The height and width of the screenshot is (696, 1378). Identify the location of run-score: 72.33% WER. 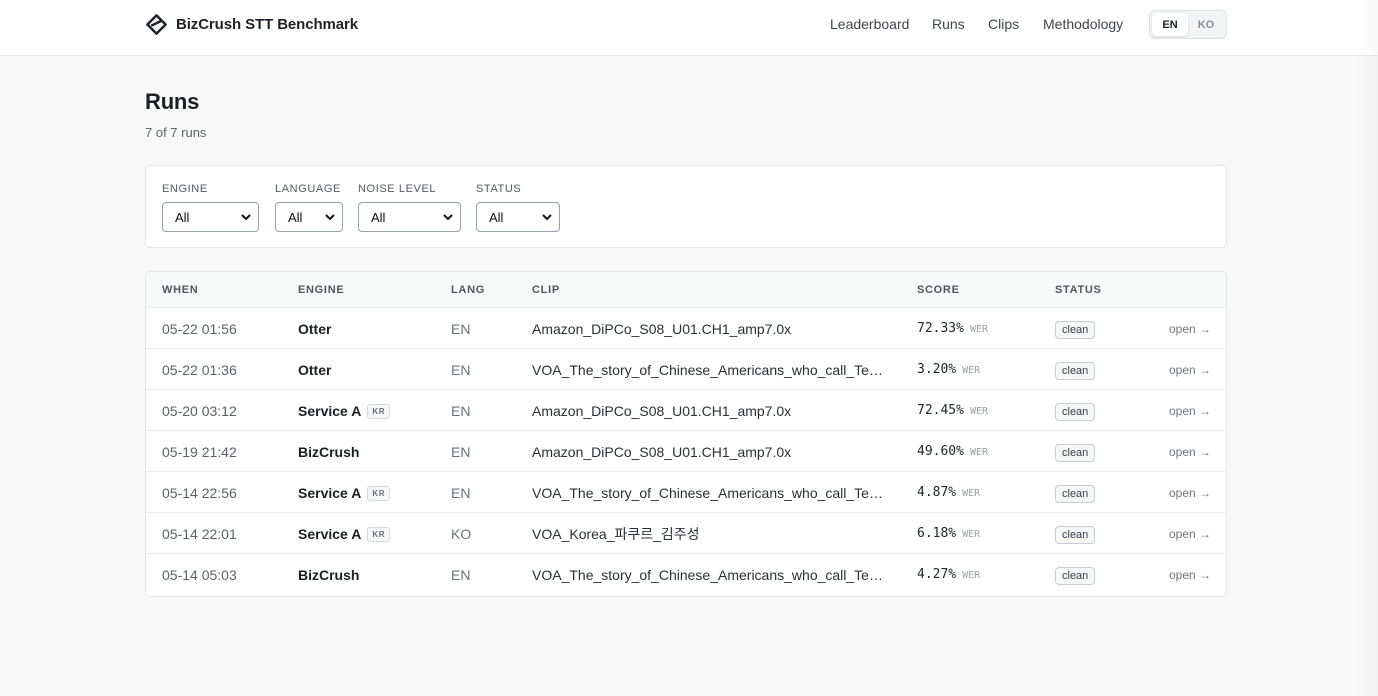
(952, 329).